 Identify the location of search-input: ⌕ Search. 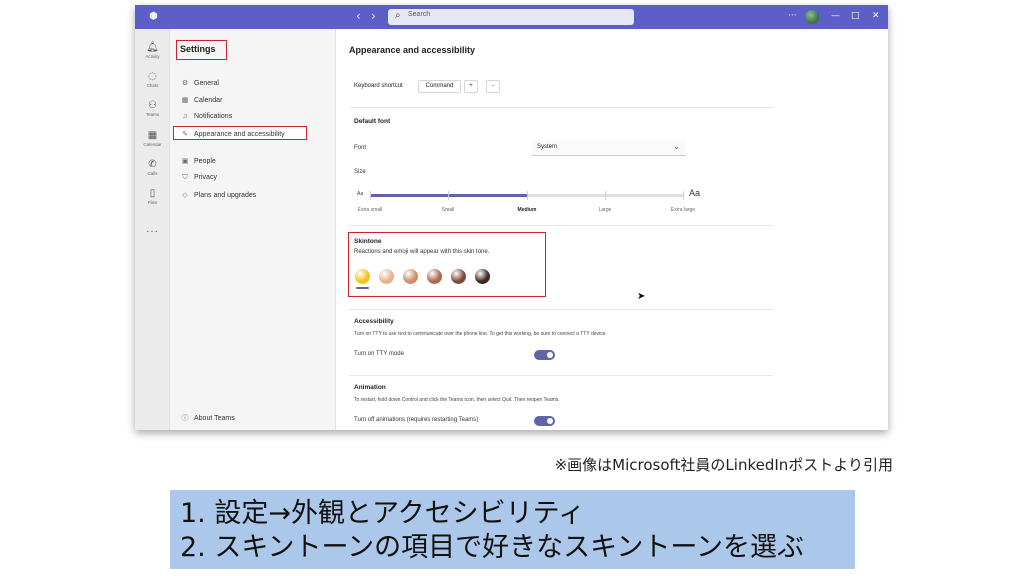
(511, 17).